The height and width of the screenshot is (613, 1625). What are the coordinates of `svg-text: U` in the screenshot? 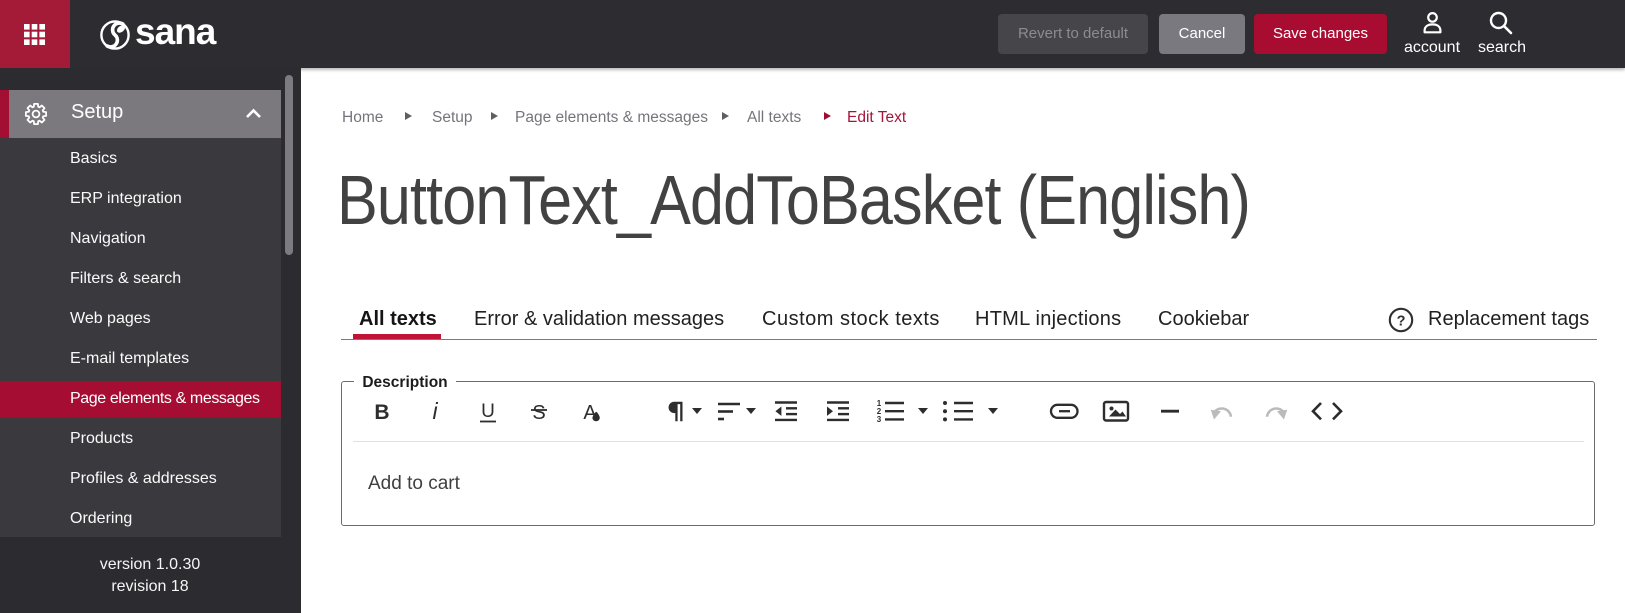 It's located at (488, 411).